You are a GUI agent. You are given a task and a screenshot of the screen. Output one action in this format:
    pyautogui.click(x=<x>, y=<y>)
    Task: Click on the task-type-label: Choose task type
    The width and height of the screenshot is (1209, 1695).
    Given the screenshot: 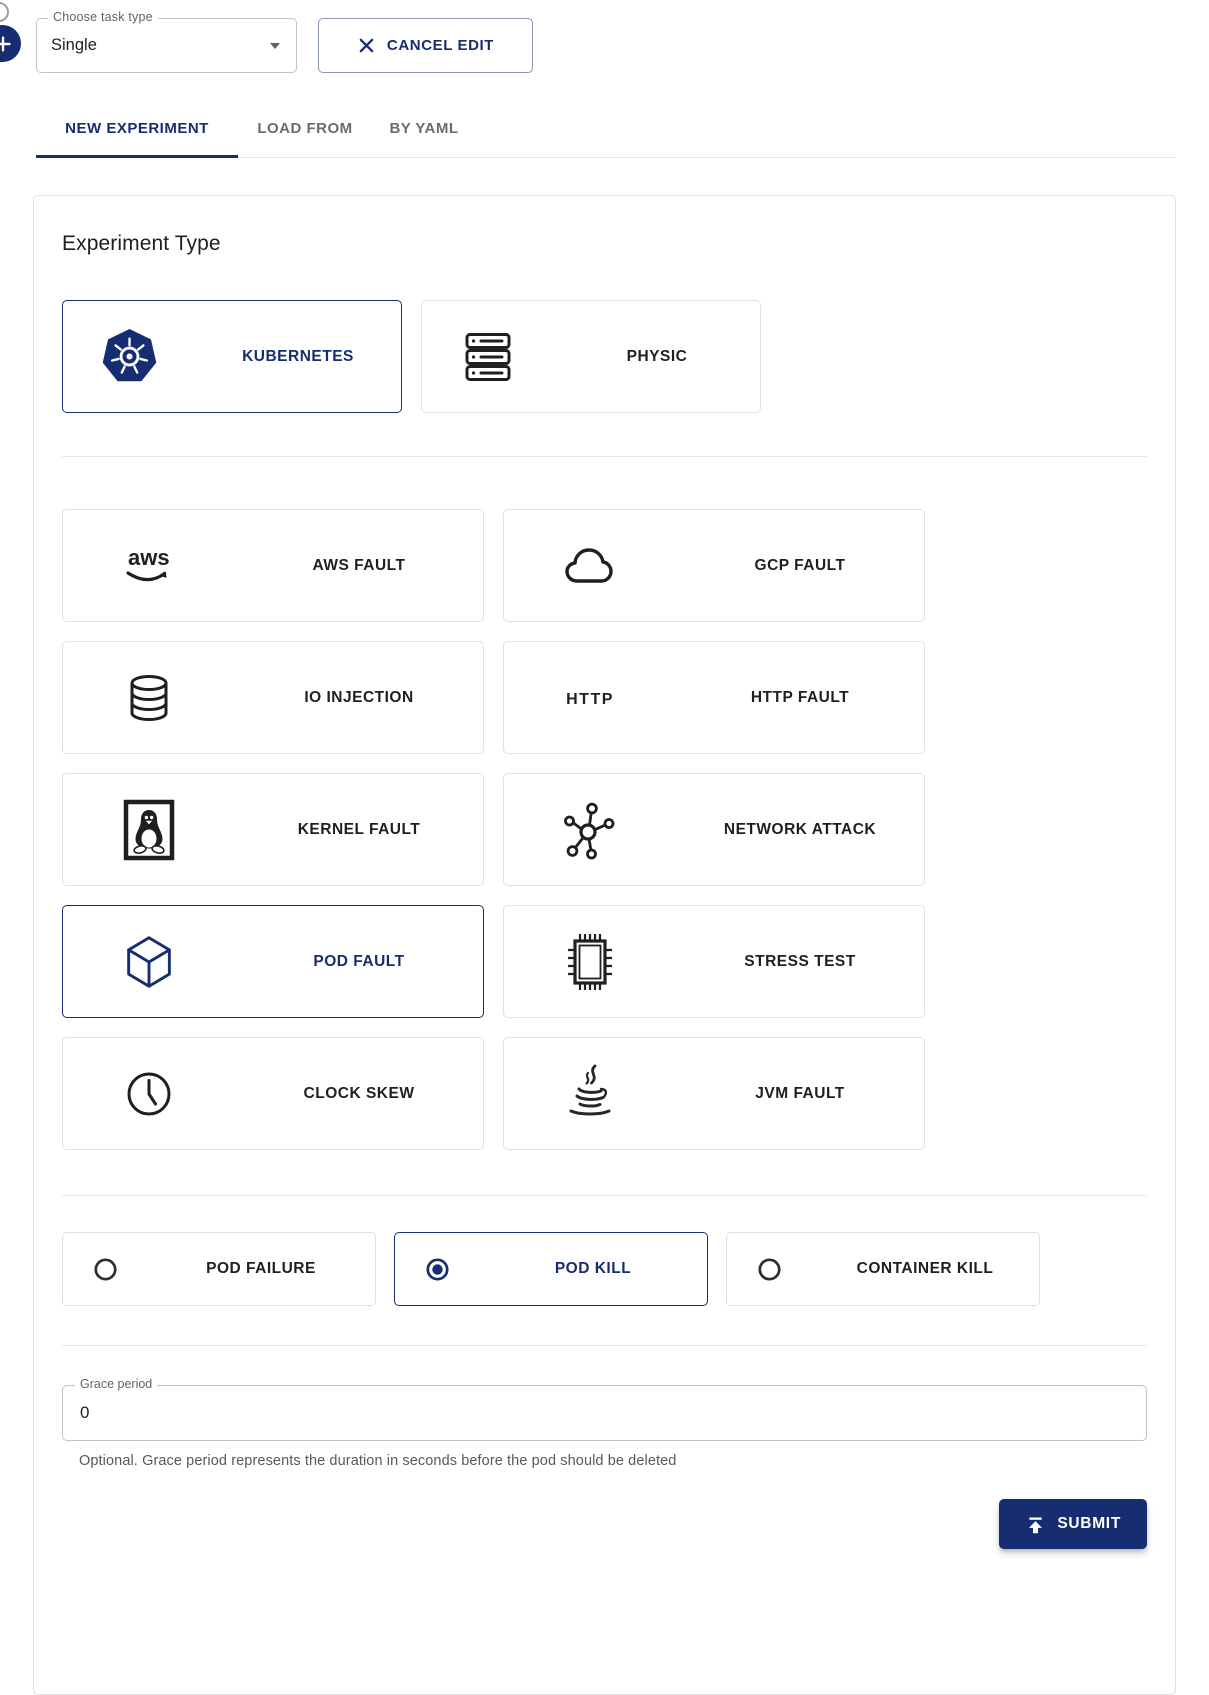 What is the action you would take?
    pyautogui.click(x=103, y=17)
    